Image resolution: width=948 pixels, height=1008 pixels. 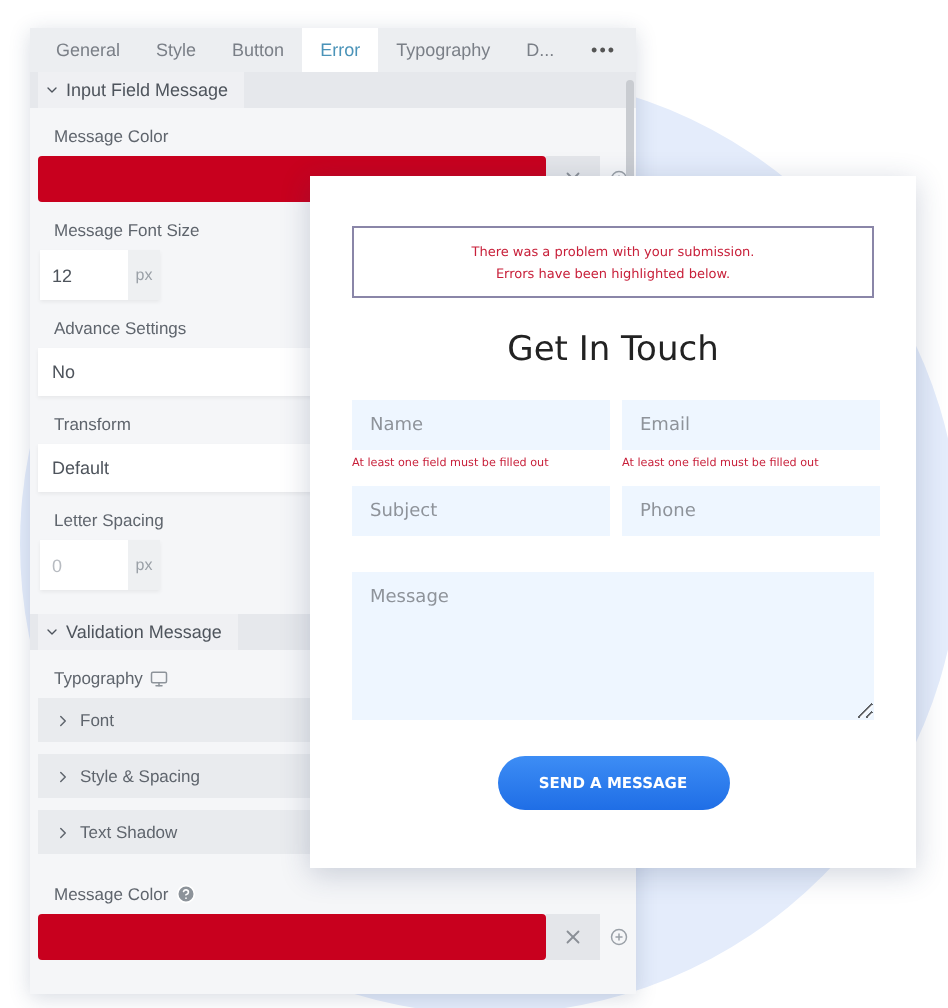 I want to click on field-label: Message Font Size, so click(x=127, y=230).